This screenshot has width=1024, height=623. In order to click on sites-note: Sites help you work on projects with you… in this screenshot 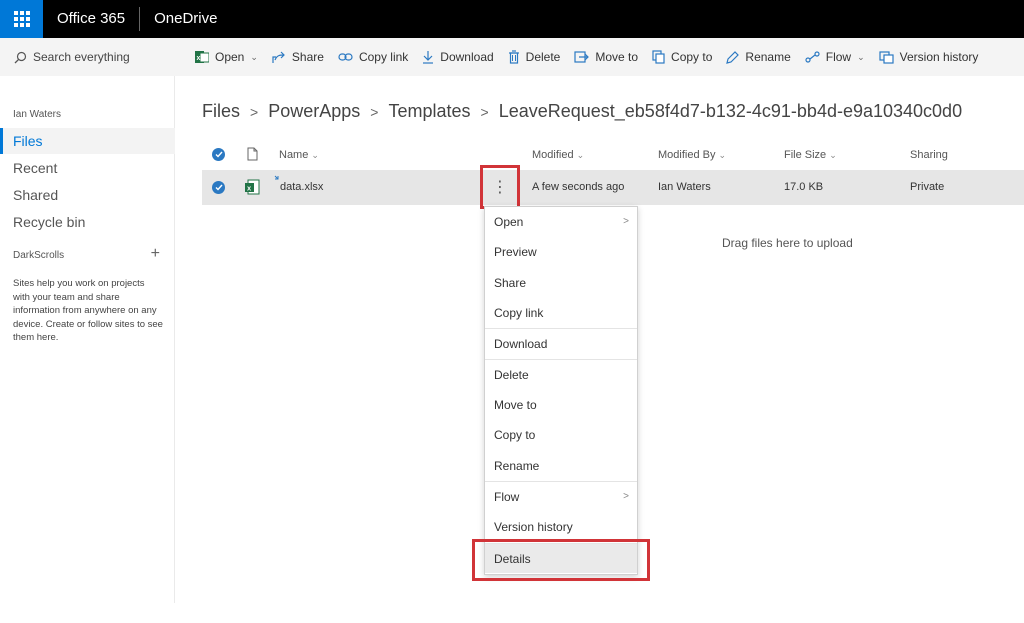, I will do `click(88, 310)`.